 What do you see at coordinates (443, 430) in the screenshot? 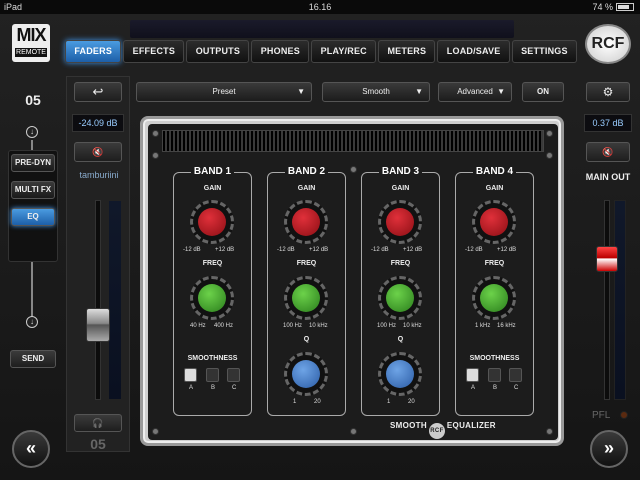
I see `smooth-equalizer-logo: SMOOTHRCFEQUALIZER` at bounding box center [443, 430].